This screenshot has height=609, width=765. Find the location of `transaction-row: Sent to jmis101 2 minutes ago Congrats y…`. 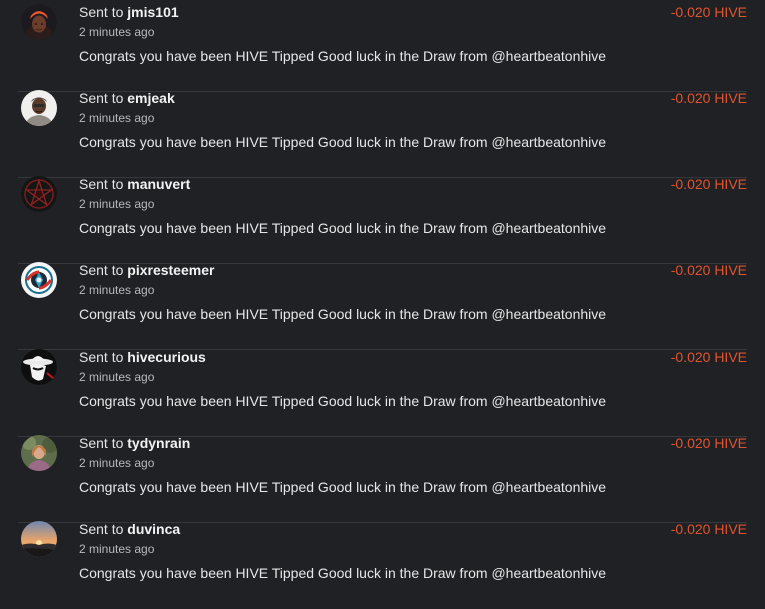

transaction-row: Sent to jmis101 2 minutes ago Congrats y… is located at coordinates (382, 48).